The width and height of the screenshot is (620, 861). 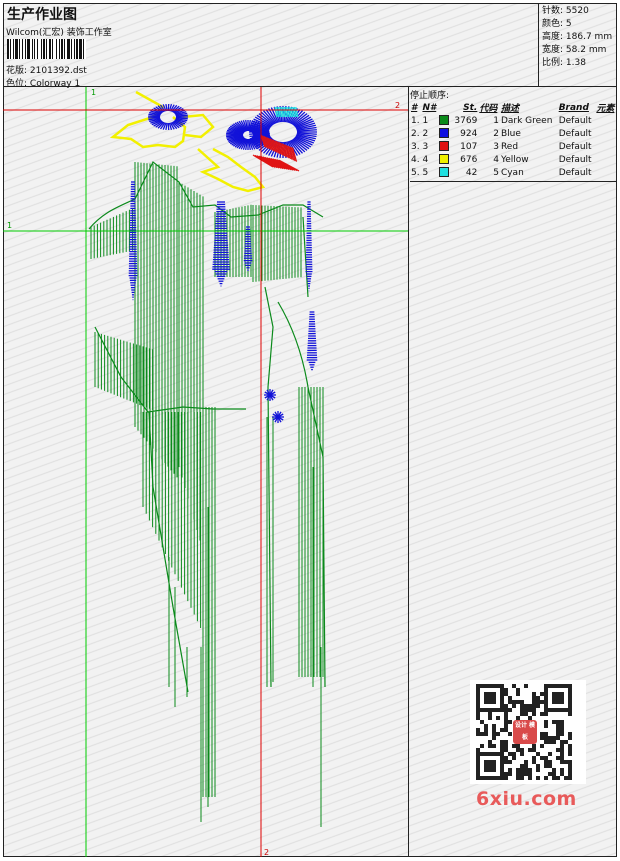 What do you see at coordinates (9, 225) in the screenshot?
I see `green-h-guide-label: 1` at bounding box center [9, 225].